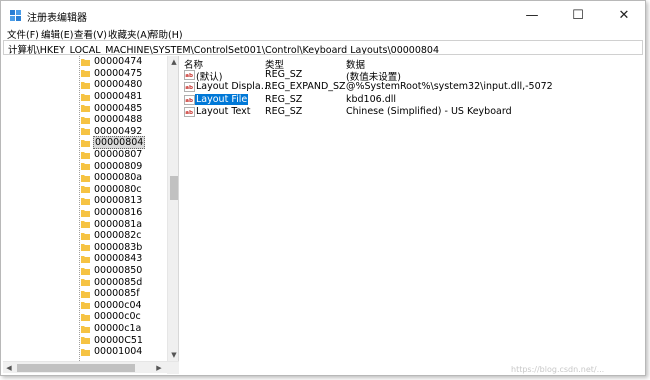  Describe the element at coordinates (118, 271) in the screenshot. I see `tree-item-label: 00000850` at that location.